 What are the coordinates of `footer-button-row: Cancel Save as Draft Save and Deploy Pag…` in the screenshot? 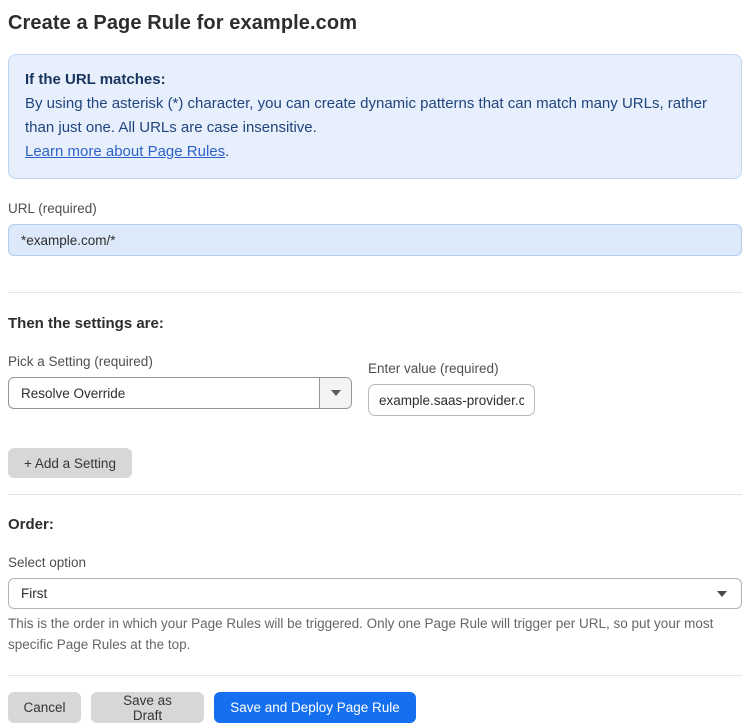 It's located at (375, 707).